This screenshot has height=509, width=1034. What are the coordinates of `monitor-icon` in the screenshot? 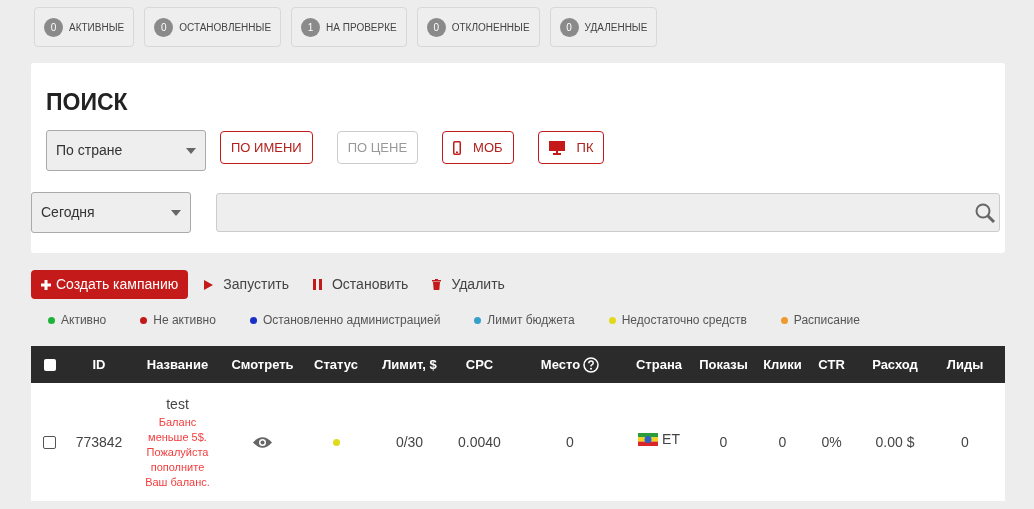 It's located at (556, 147).